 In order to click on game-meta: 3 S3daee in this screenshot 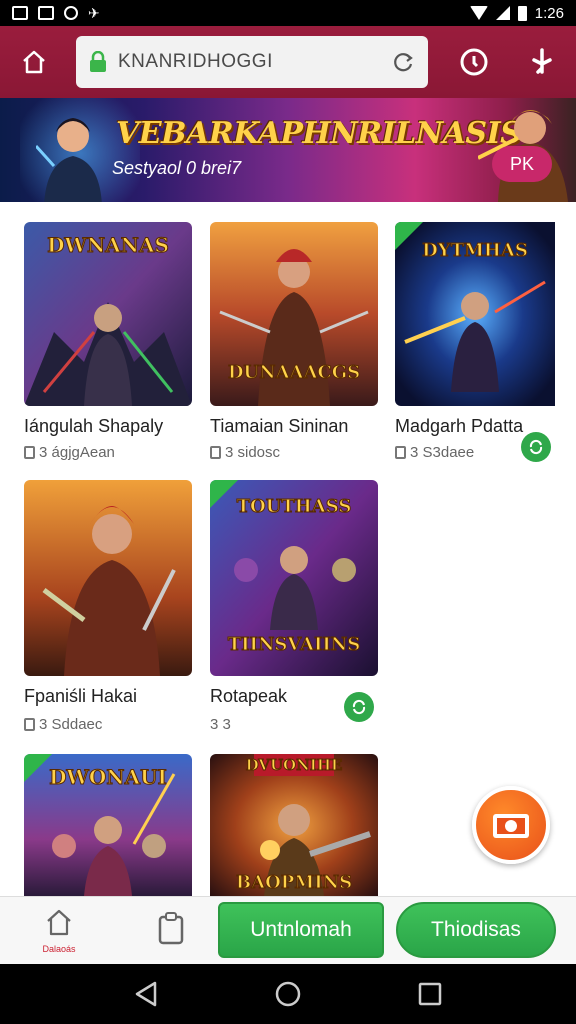, I will do `click(434, 452)`.